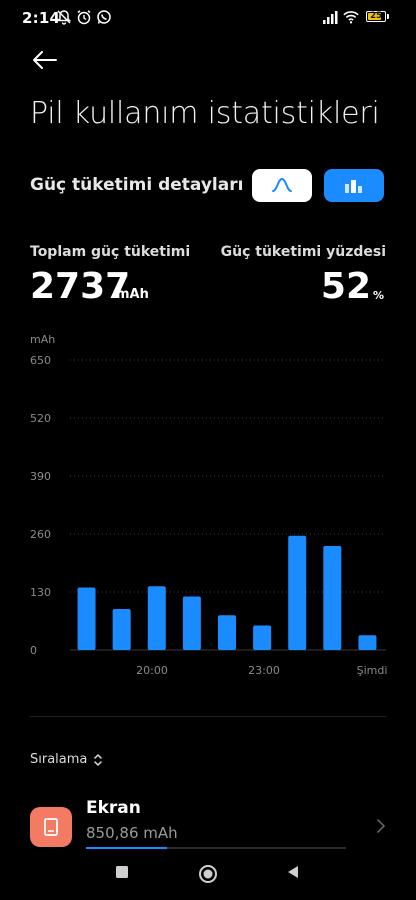 This screenshot has height=900, width=416. What do you see at coordinates (345, 286) in the screenshot?
I see `consumption-percent-value: 52` at bounding box center [345, 286].